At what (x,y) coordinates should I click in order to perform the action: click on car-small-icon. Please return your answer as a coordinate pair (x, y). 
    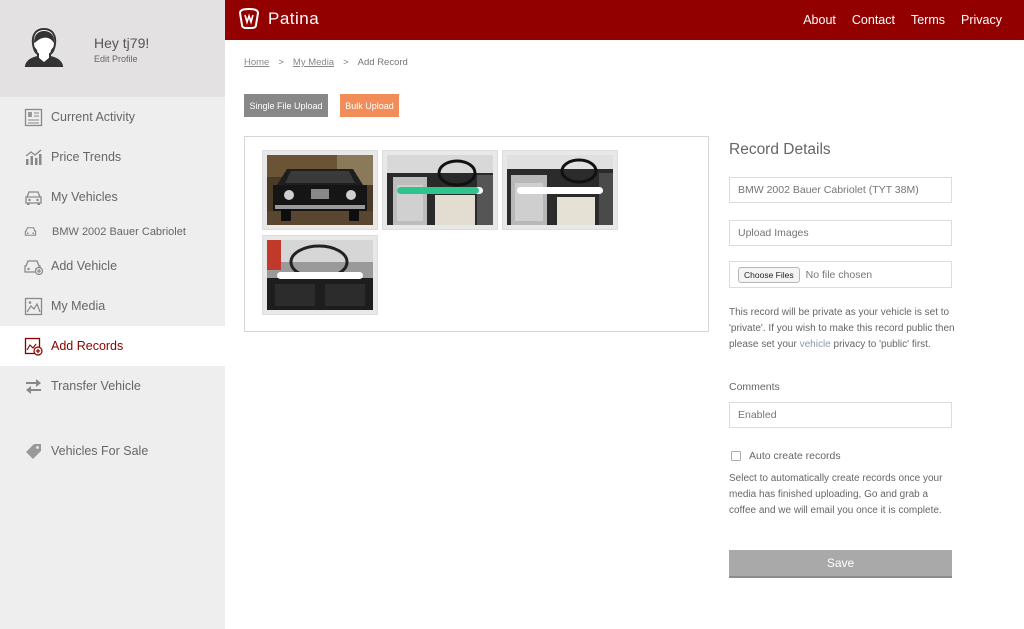
    Looking at the image, I should click on (30, 231).